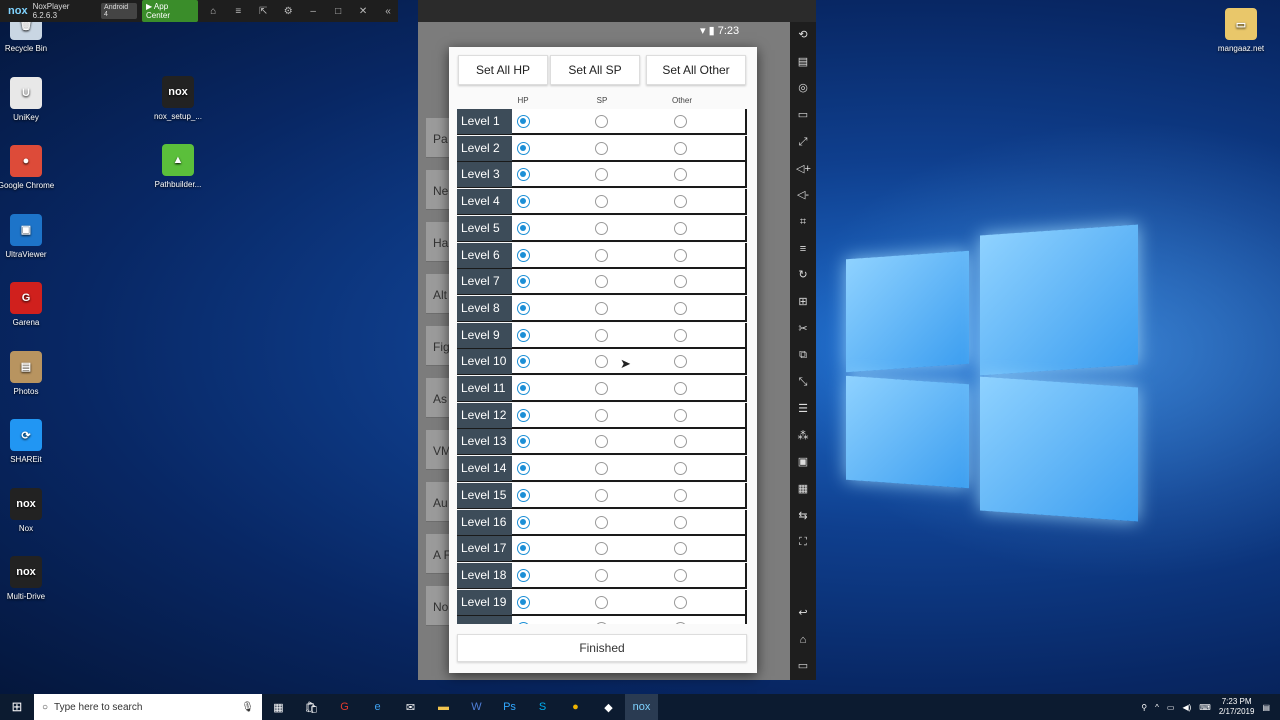 Image resolution: width=1280 pixels, height=720 pixels. What do you see at coordinates (803, 142) in the screenshot?
I see `fullscreen-icon: ⤢` at bounding box center [803, 142].